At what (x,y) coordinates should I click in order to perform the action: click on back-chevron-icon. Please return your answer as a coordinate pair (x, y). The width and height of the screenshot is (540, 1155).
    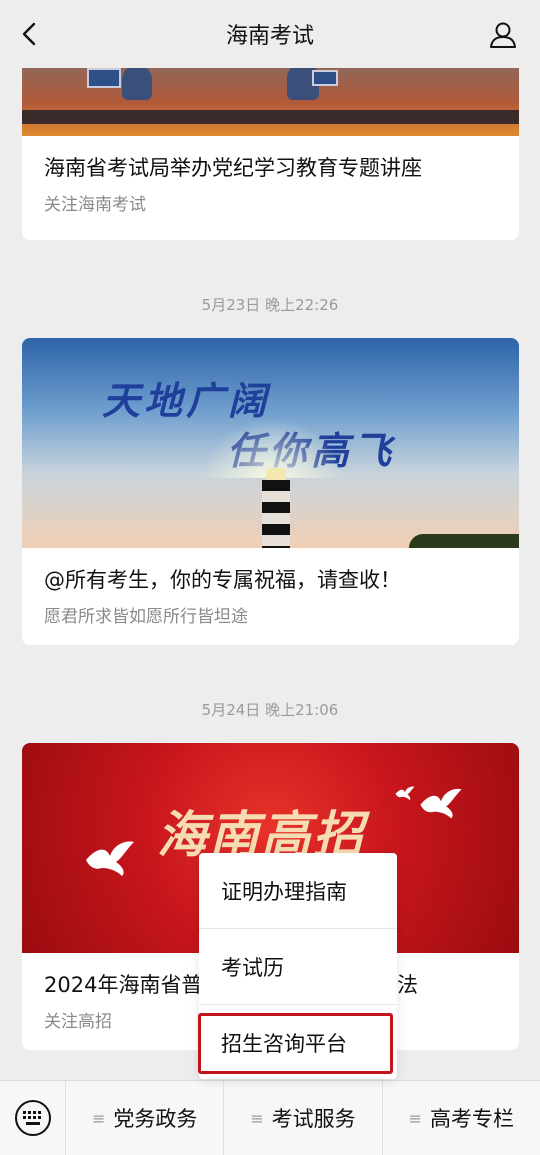
    Looking at the image, I should click on (30, 34).